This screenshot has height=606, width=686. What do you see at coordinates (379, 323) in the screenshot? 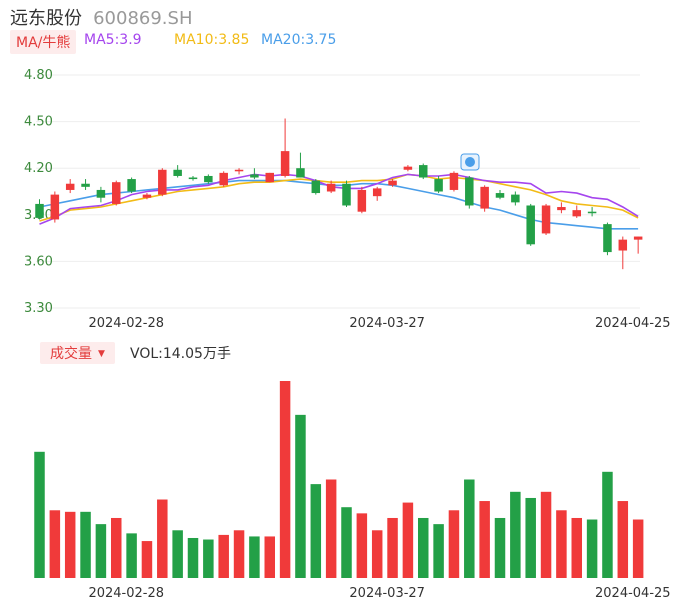
I see `price-date-axis: 2024-02-28 2024-03-27 2024-04-25` at bounding box center [379, 323].